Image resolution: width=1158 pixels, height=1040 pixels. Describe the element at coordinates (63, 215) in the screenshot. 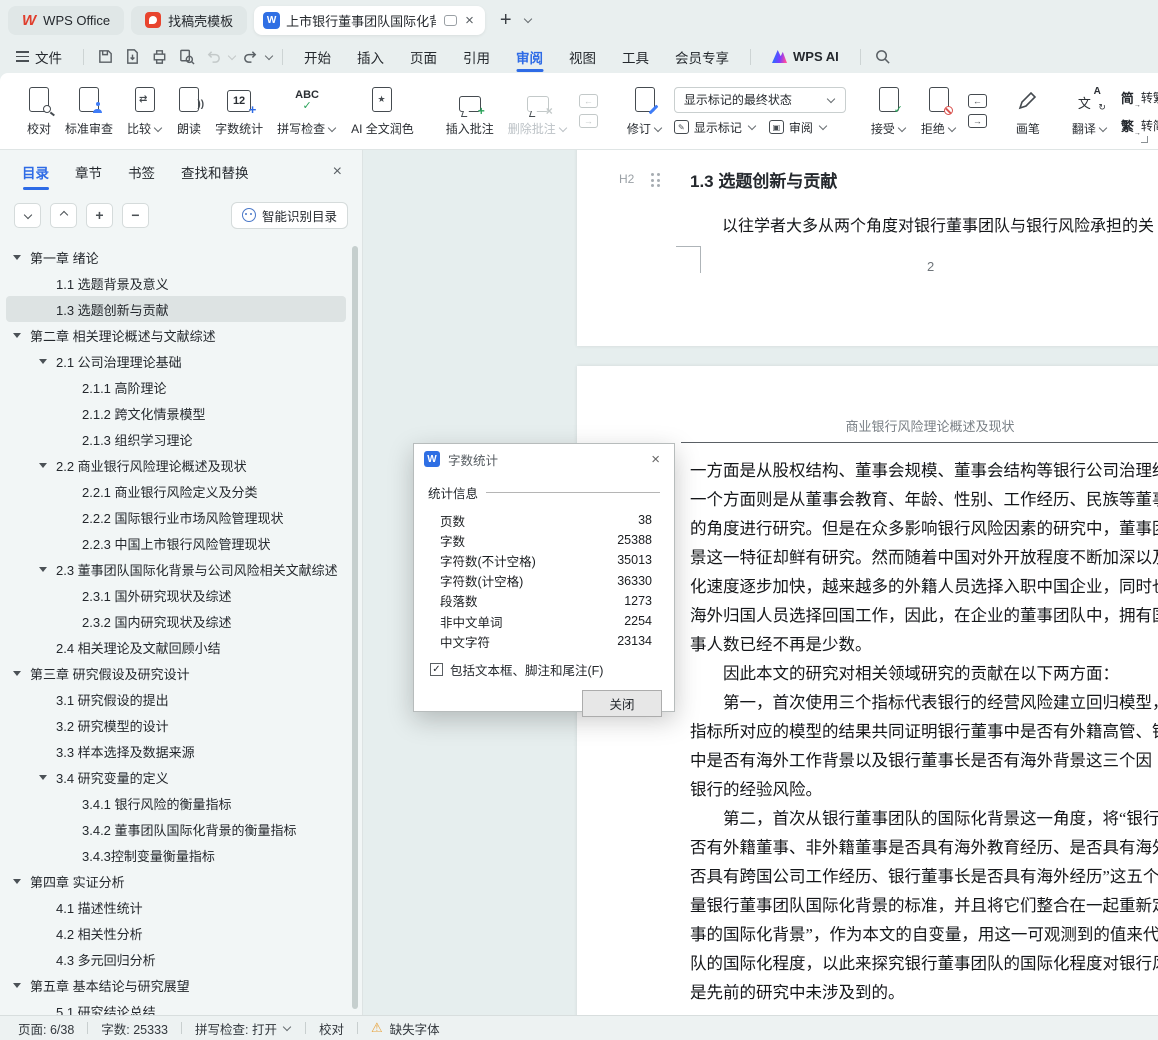

I see `toc-expand-button` at that location.